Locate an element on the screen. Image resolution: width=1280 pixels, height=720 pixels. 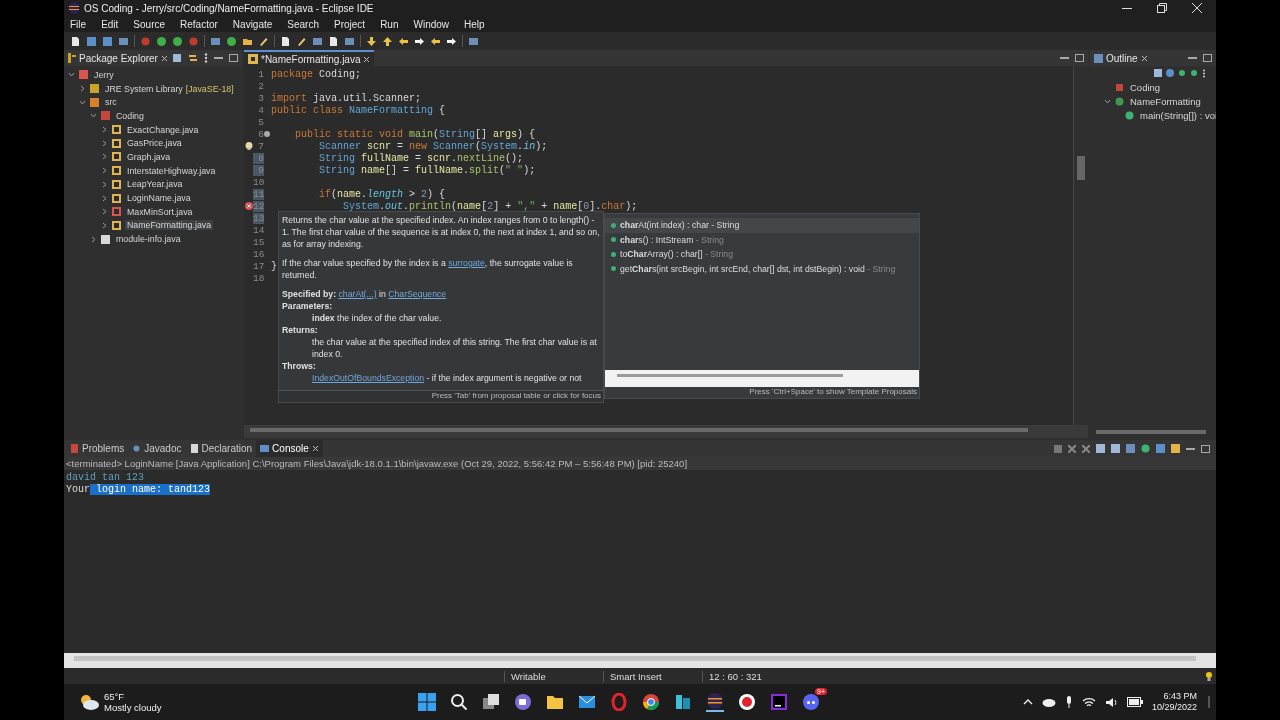
panel-tab: Javadoc is located at coordinates (157, 448).